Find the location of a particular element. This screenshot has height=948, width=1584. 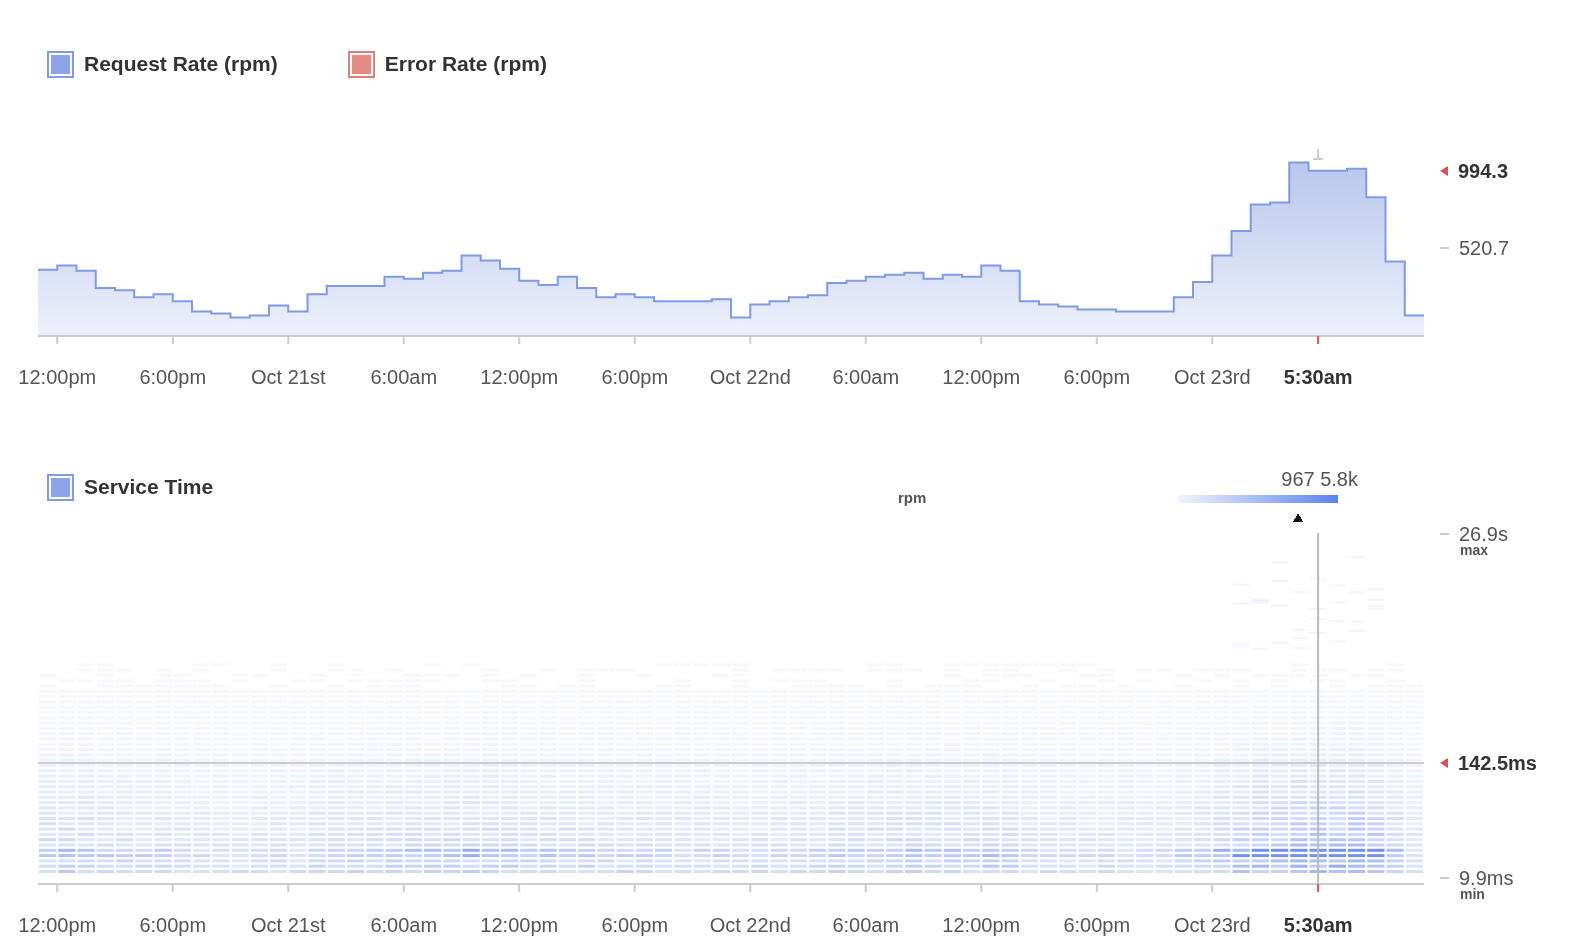

y-axis-label: 520.7 is located at coordinates (1484, 248).